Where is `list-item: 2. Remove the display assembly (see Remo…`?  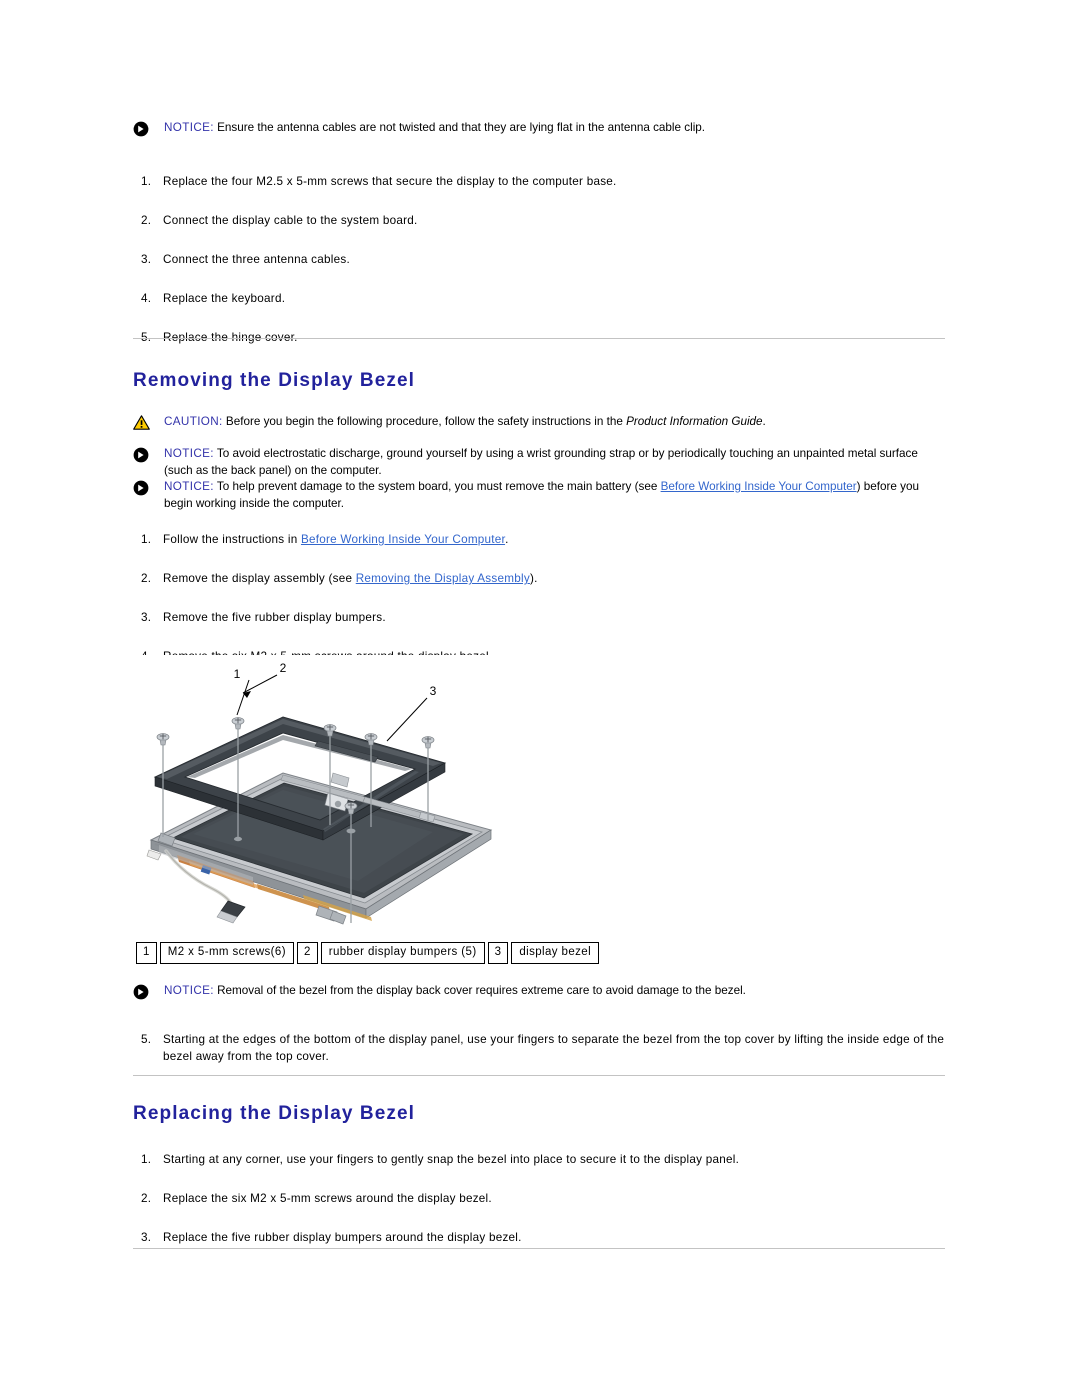 list-item: 2. Remove the display assembly (see Remo… is located at coordinates (539, 579).